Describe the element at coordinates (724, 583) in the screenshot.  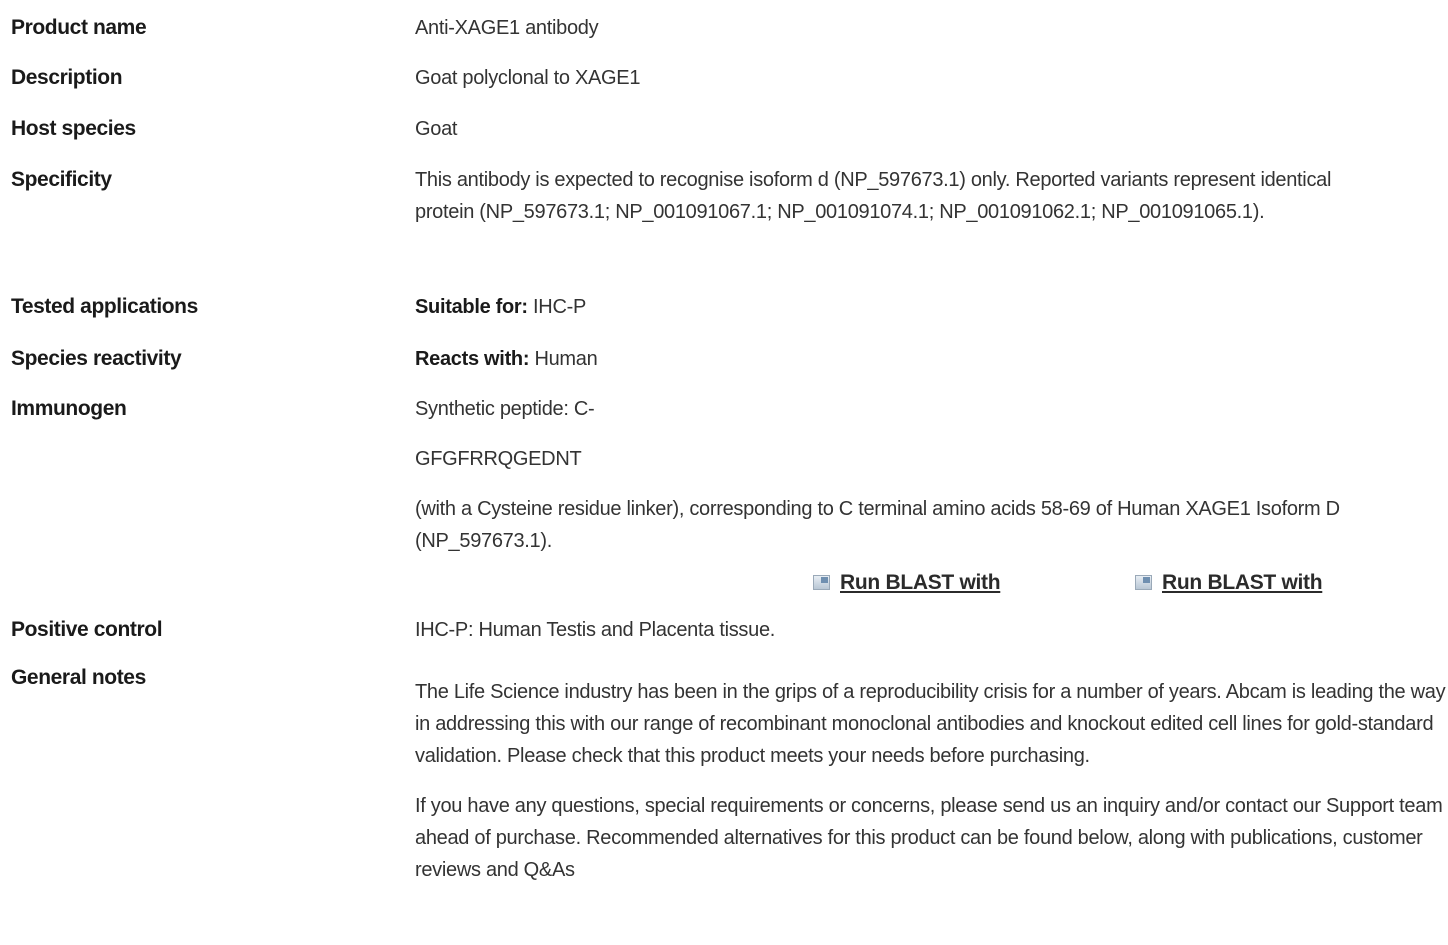
I see `blast-links-row: Run BLAST with Run BLAST with` at that location.